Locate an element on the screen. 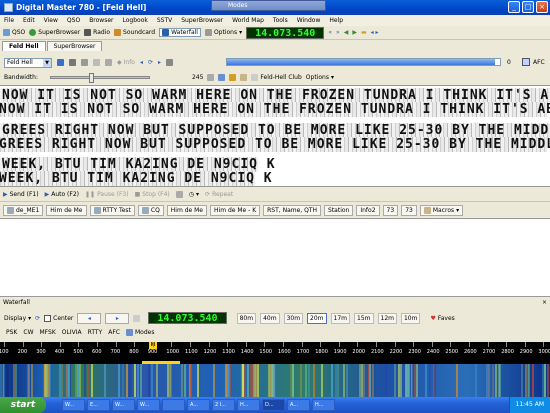  tune-up-button: ▸ is located at coordinates (117, 318).